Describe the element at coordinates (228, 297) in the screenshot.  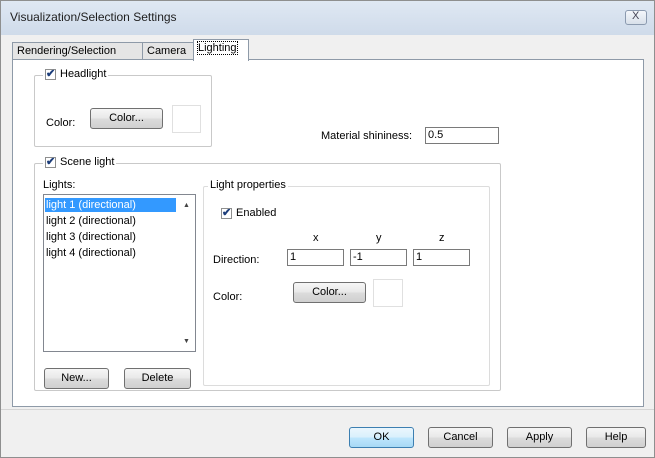
I see `light-color-label: Color:` at that location.